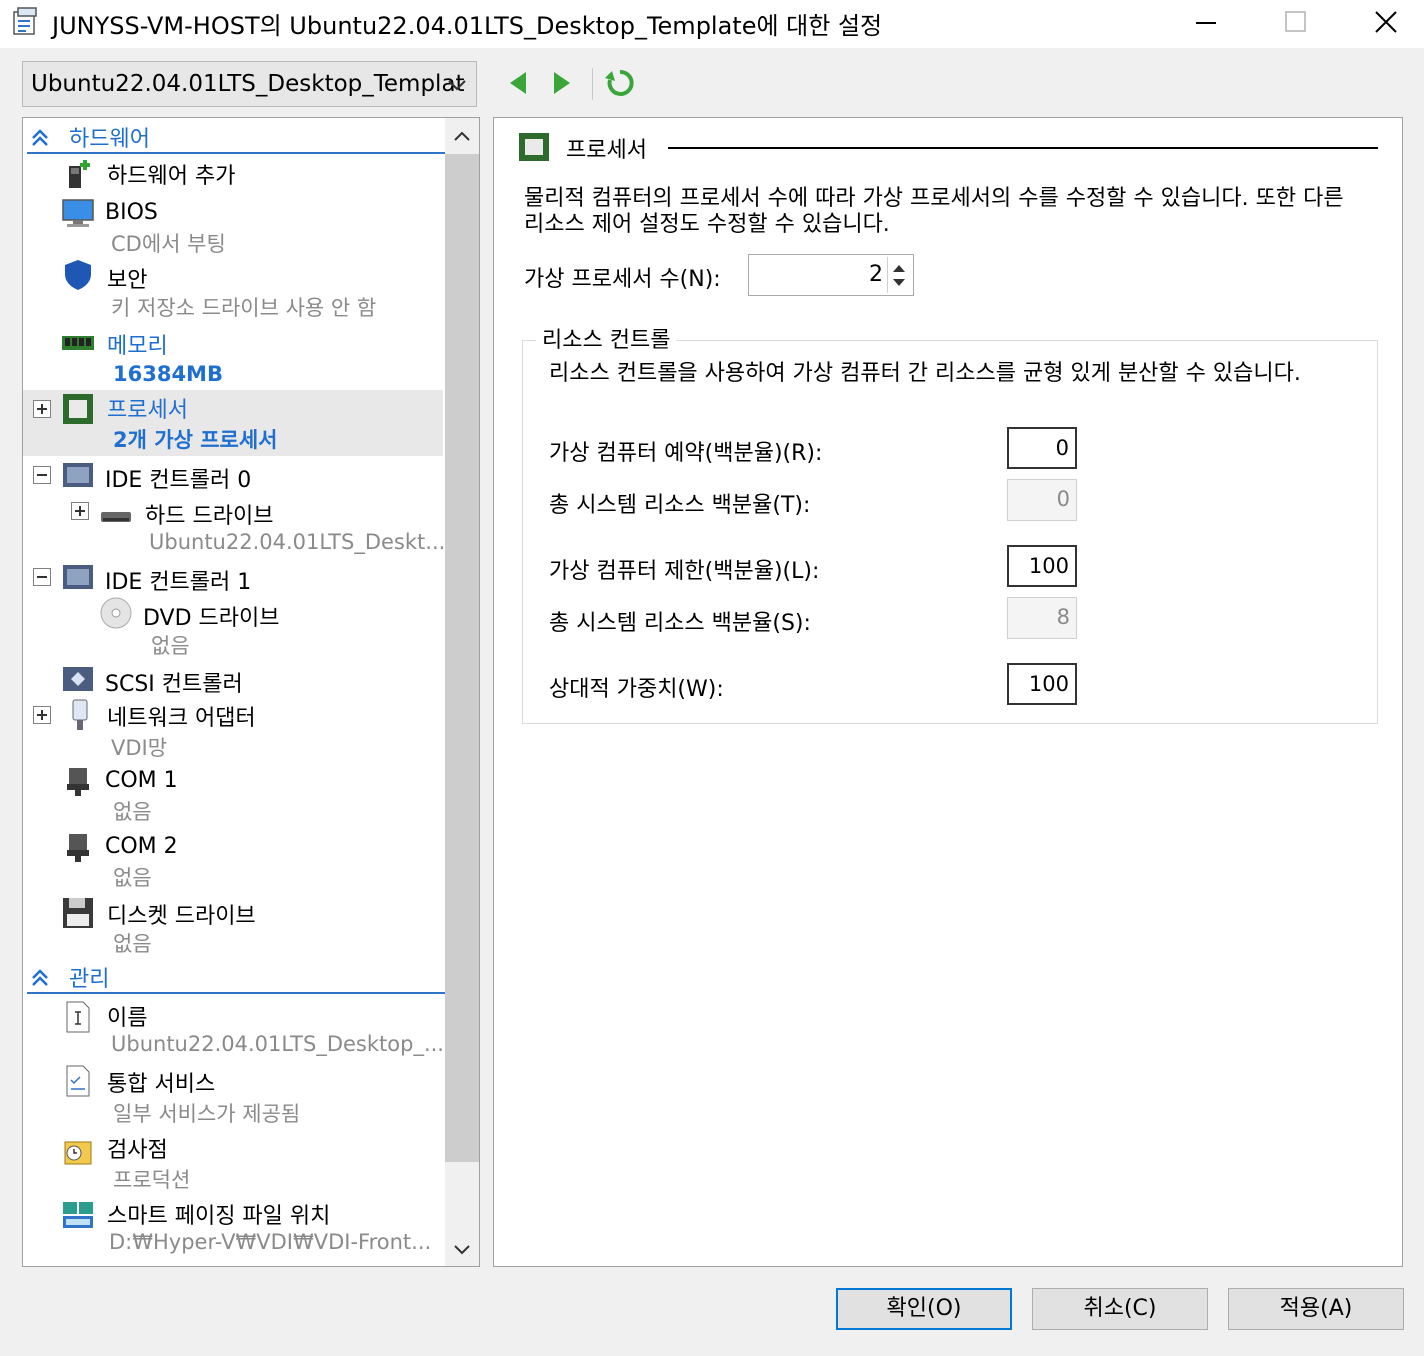  What do you see at coordinates (1023, 148) in the screenshot?
I see `header-rule` at bounding box center [1023, 148].